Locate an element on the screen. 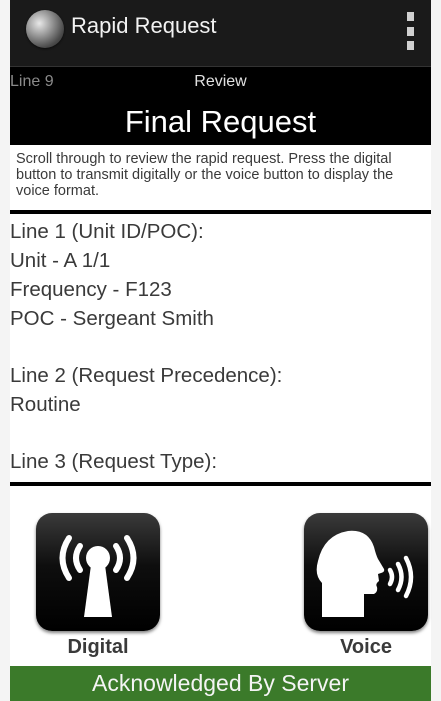 The image size is (441, 701). digital-label: Digital is located at coordinates (98, 647).